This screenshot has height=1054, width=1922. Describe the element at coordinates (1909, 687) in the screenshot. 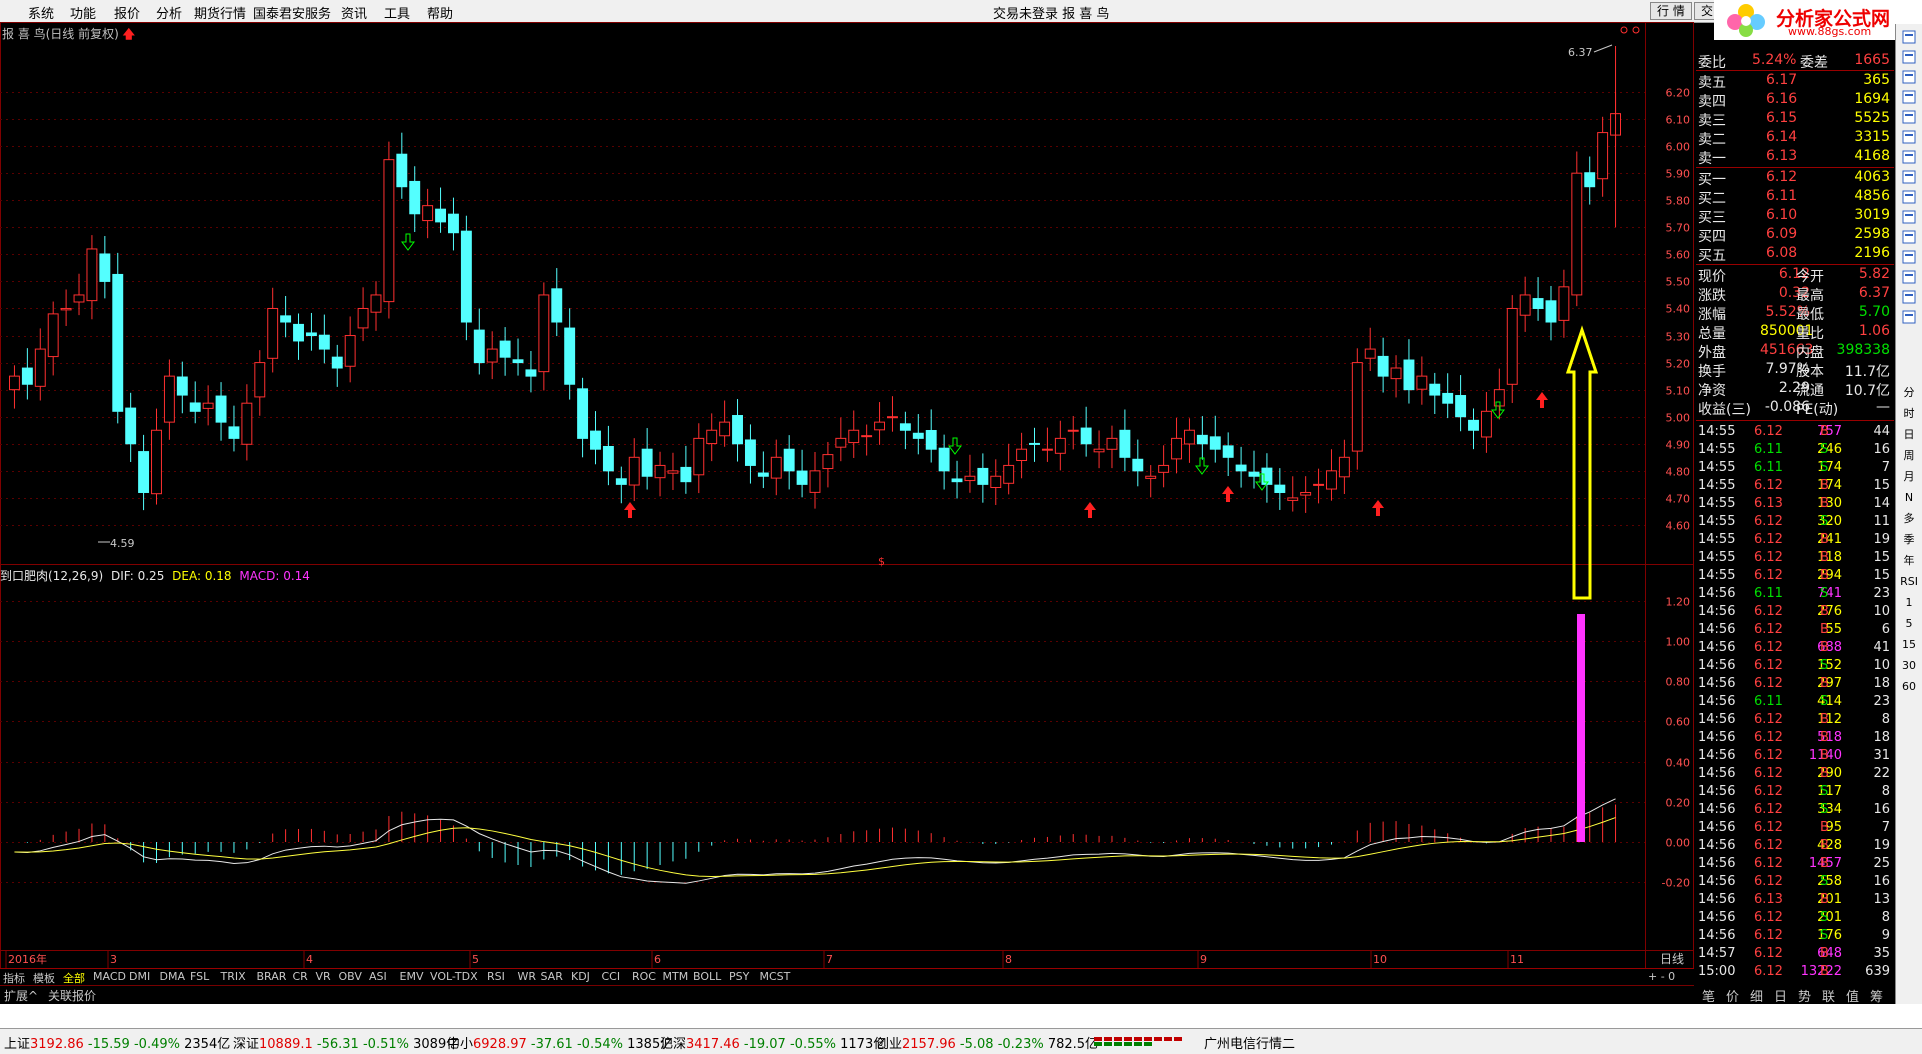

I see `sidebar-period-14: 60` at that location.